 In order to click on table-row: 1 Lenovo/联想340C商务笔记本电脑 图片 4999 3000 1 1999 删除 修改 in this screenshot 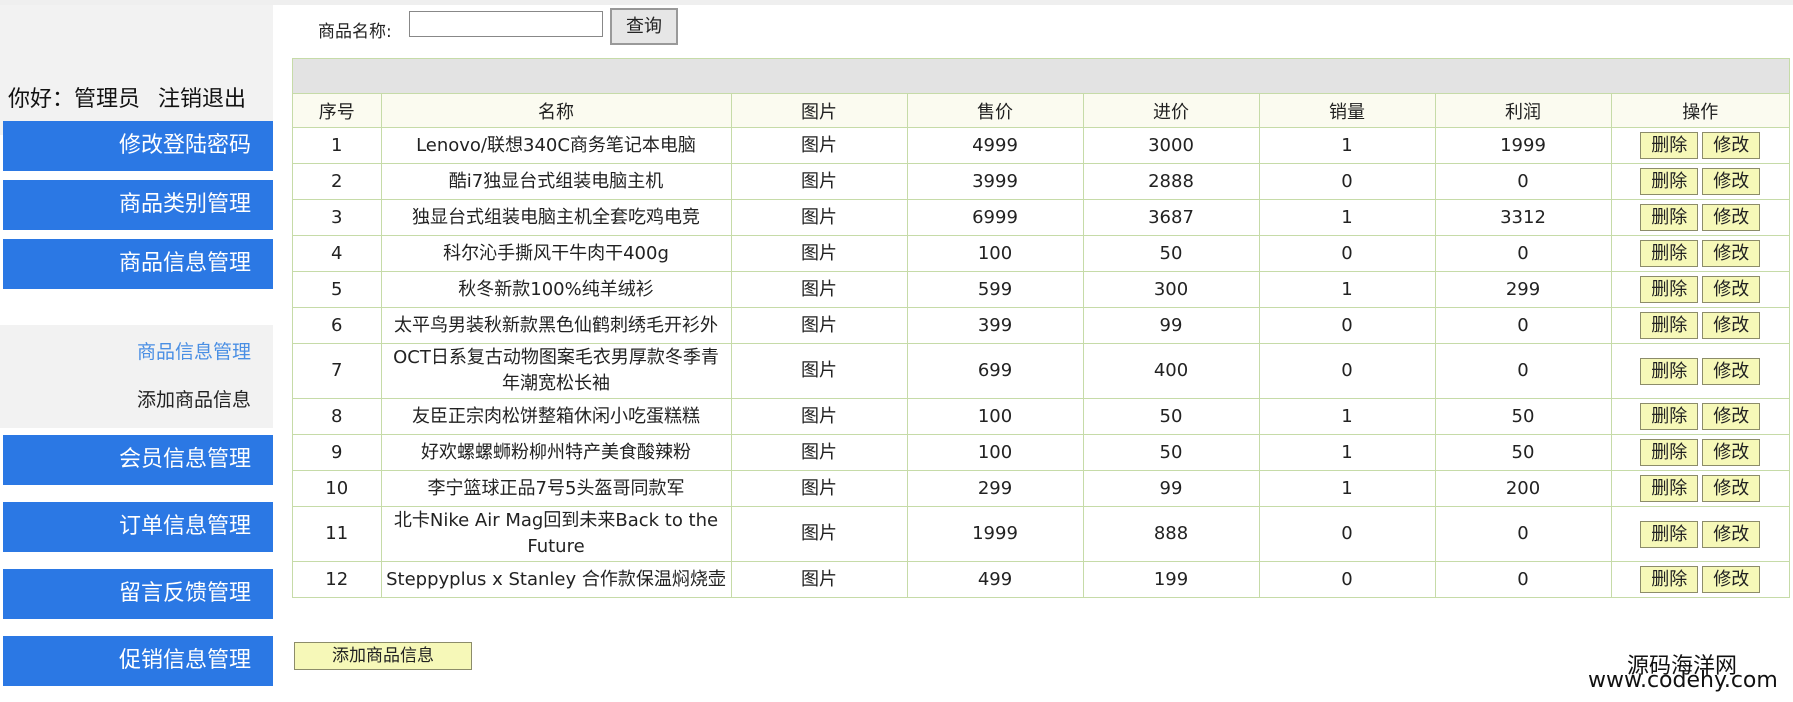, I will do `click(1041, 145)`.